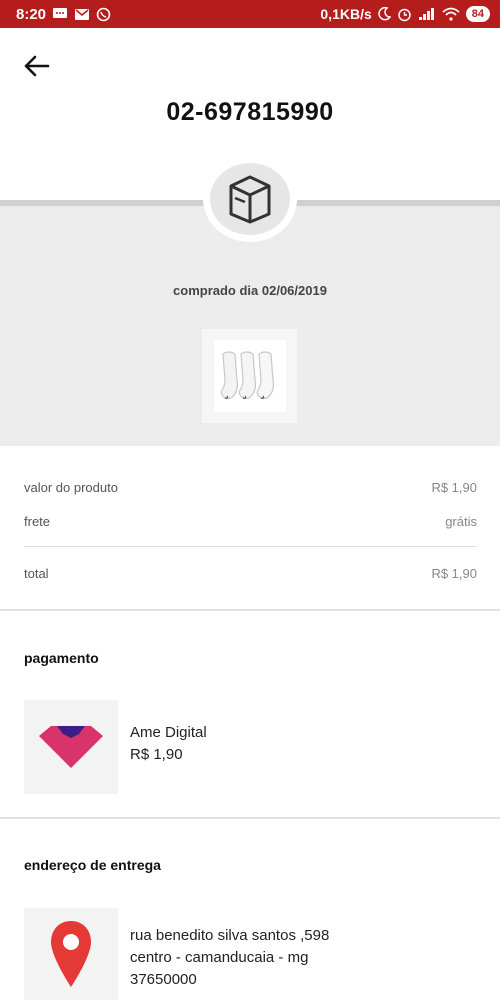  Describe the element at coordinates (477, 14) in the screenshot. I see `battery-indicator: 84` at that location.